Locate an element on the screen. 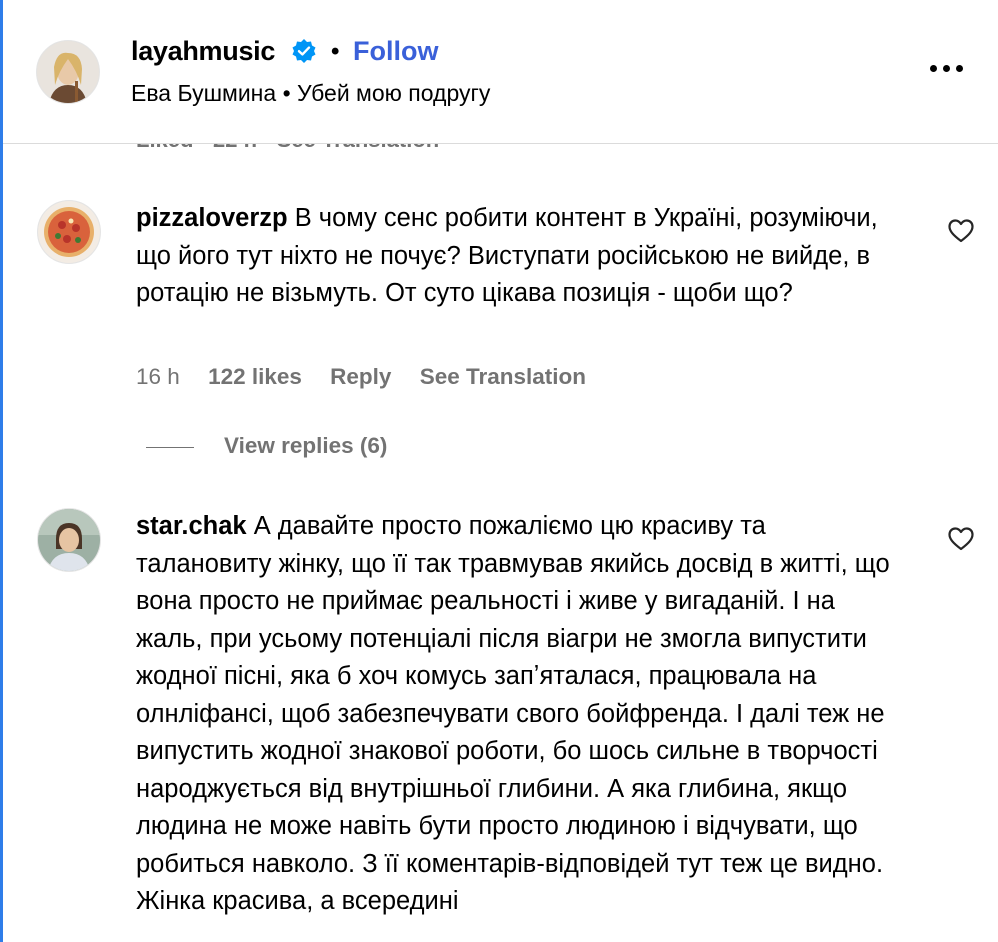  commenter-username: pizzaloverzp is located at coordinates (212, 218).